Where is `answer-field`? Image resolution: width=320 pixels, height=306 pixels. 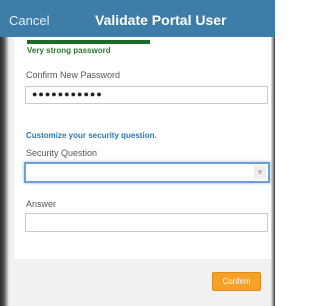
answer-field is located at coordinates (146, 222).